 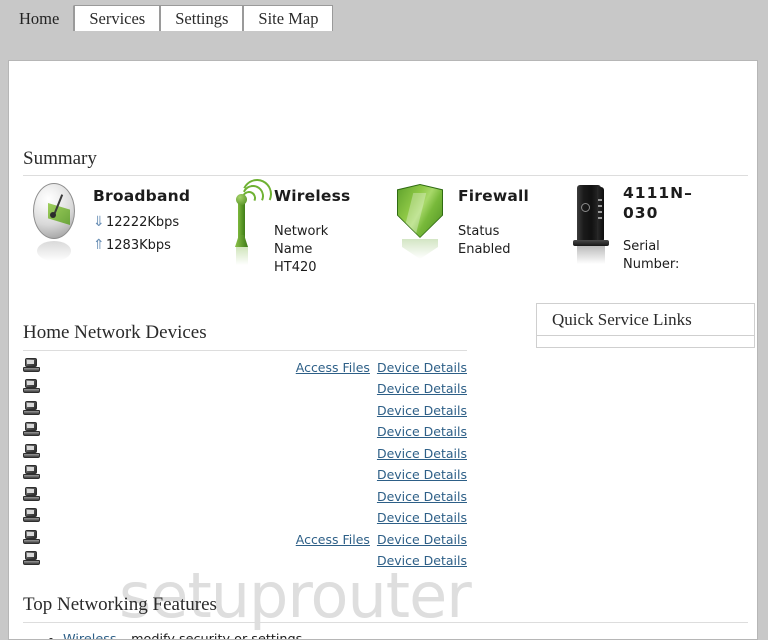 I want to click on upload-rate: 1283Kbps, so click(x=138, y=245).